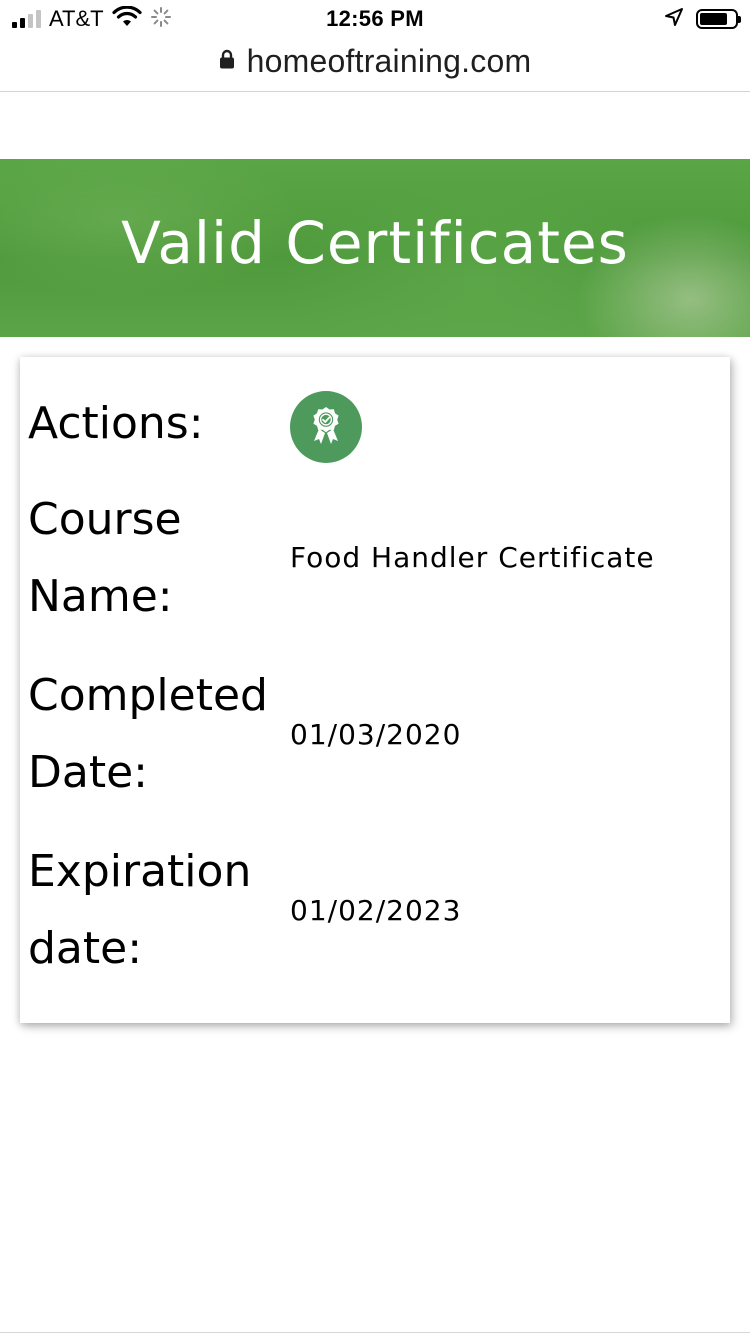  I want to click on status-bar: AT&T 12:56 PM, so click(375, 20).